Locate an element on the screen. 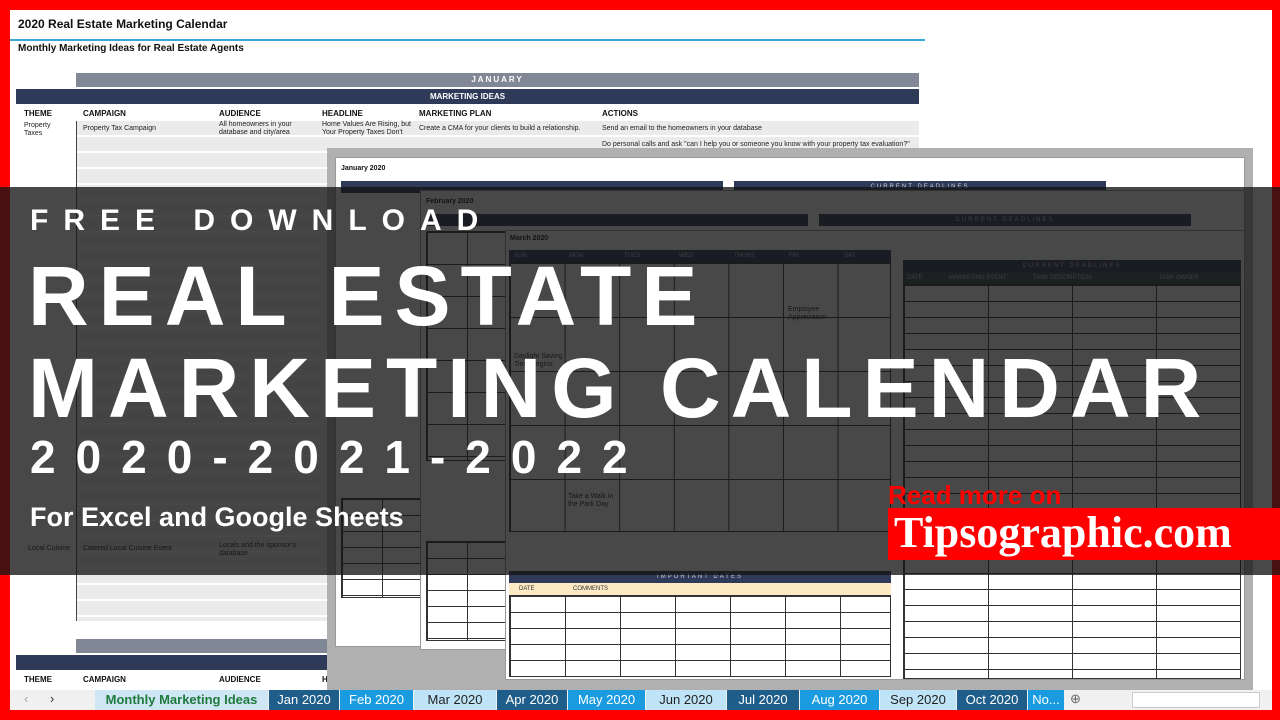 This screenshot has height=720, width=1280. event: Daylight Saving Time Begins is located at coordinates (539, 361).